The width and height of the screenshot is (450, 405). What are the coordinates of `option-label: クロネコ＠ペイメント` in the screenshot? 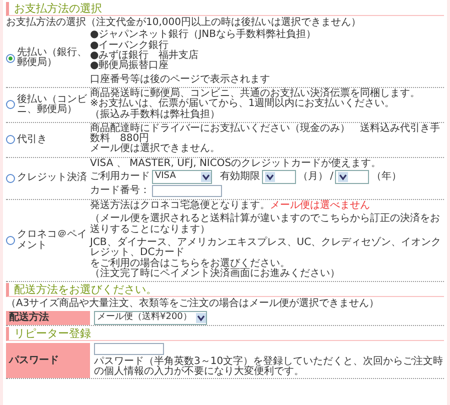 It's located at (53, 240).